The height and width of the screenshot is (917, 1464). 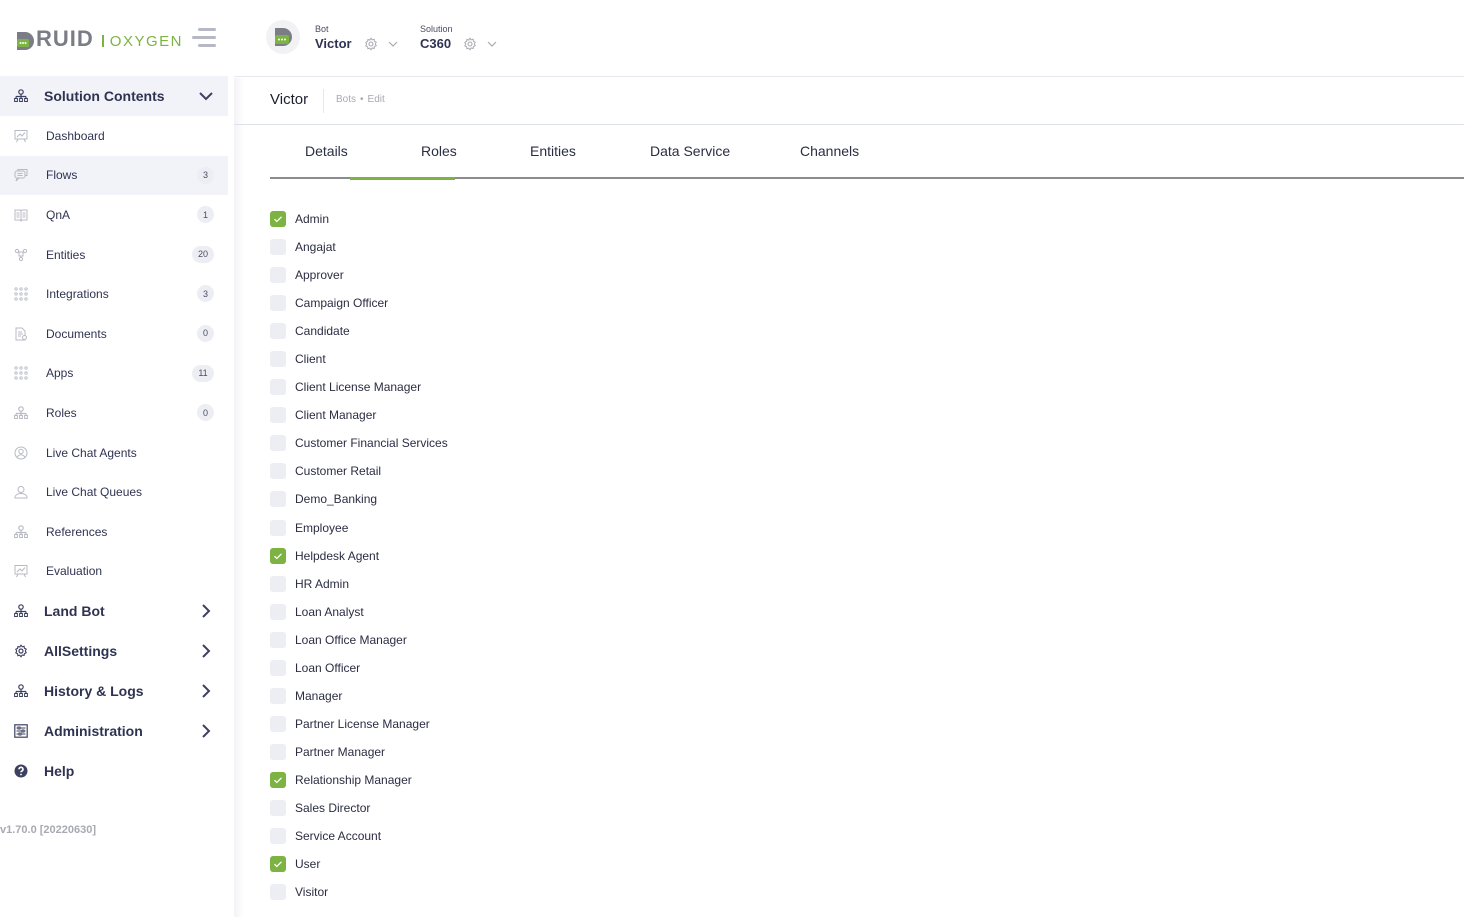 What do you see at coordinates (114, 255) in the screenshot?
I see `sidebar-item-entities: Entities 20` at bounding box center [114, 255].